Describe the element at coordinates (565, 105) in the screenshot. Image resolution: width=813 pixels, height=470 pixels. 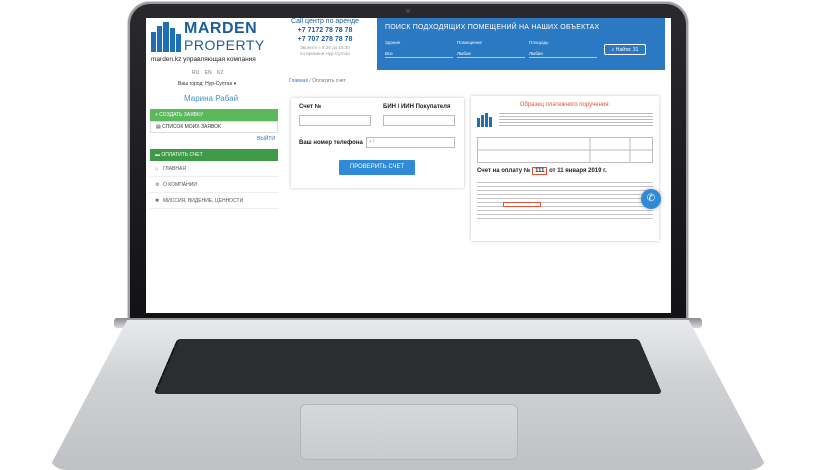
I see `sample-title: Образец платежного поручения:` at that location.